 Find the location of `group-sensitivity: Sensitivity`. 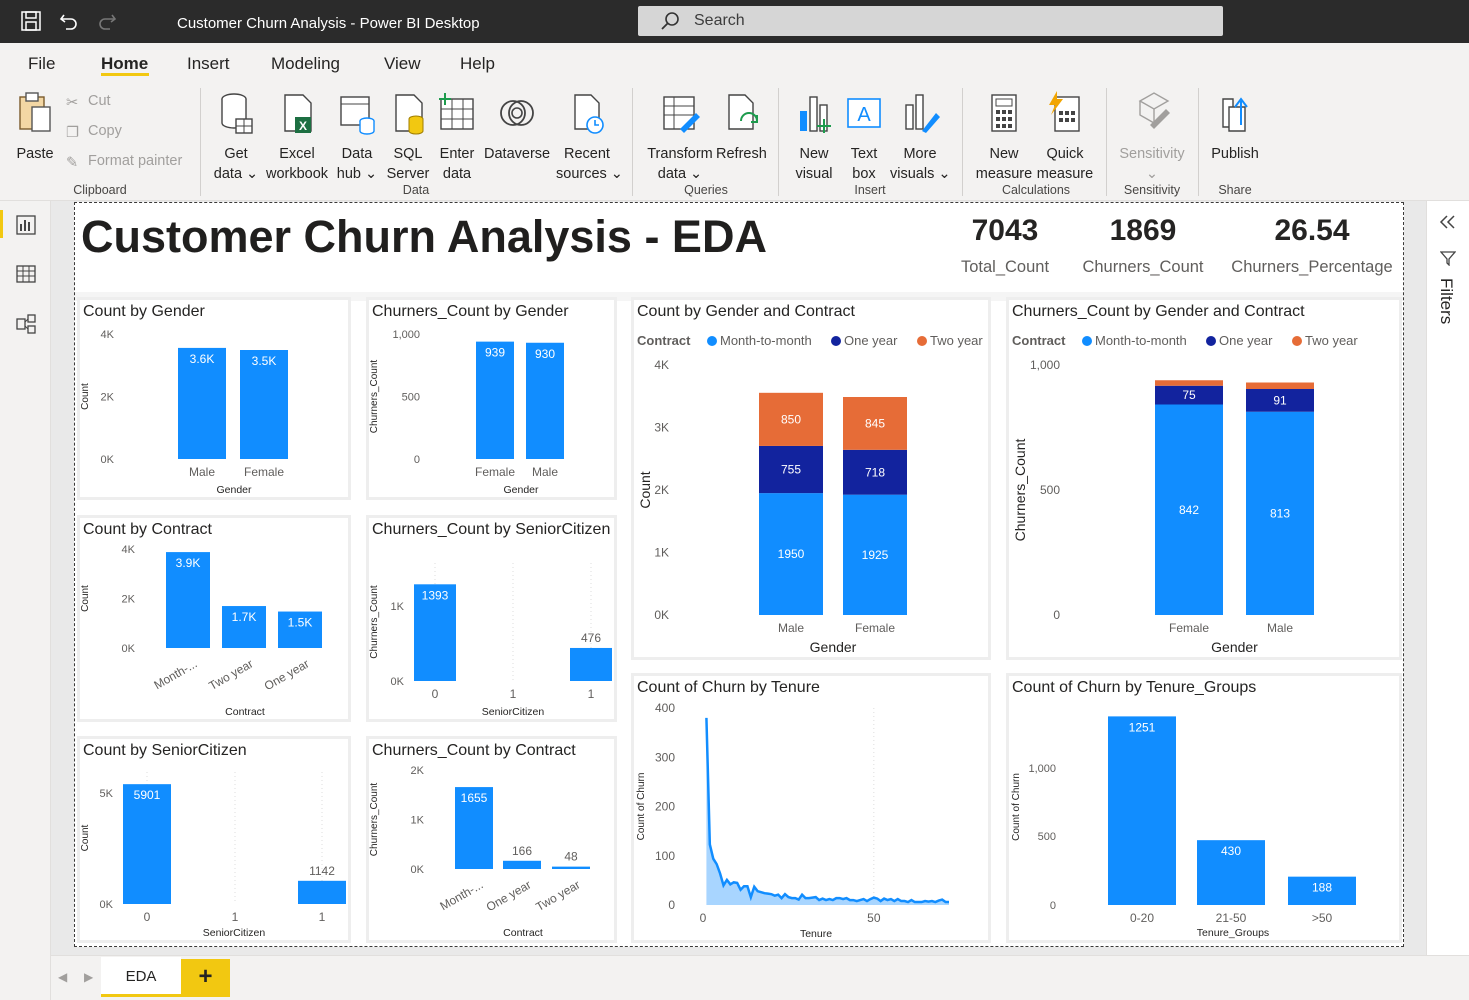

group-sensitivity: Sensitivity is located at coordinates (1152, 190).